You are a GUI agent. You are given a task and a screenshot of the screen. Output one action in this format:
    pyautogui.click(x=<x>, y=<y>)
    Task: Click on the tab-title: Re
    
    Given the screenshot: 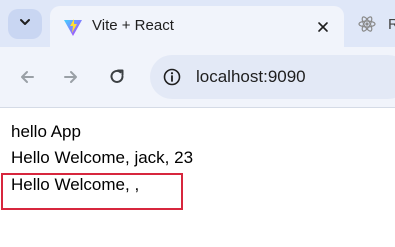 What is the action you would take?
    pyautogui.click(x=391, y=24)
    